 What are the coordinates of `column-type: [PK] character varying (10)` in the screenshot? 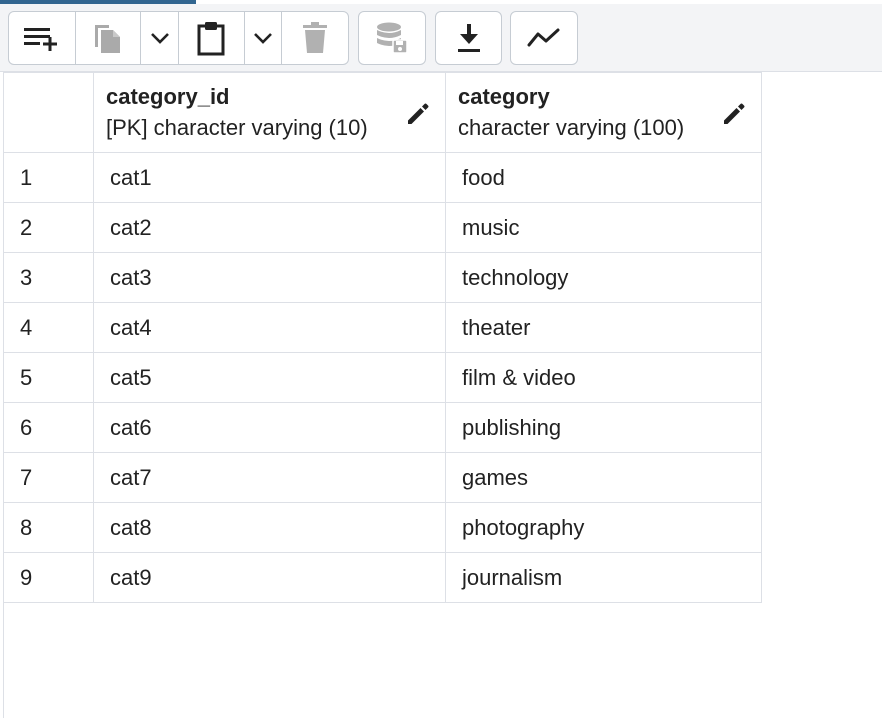 It's located at (237, 127).